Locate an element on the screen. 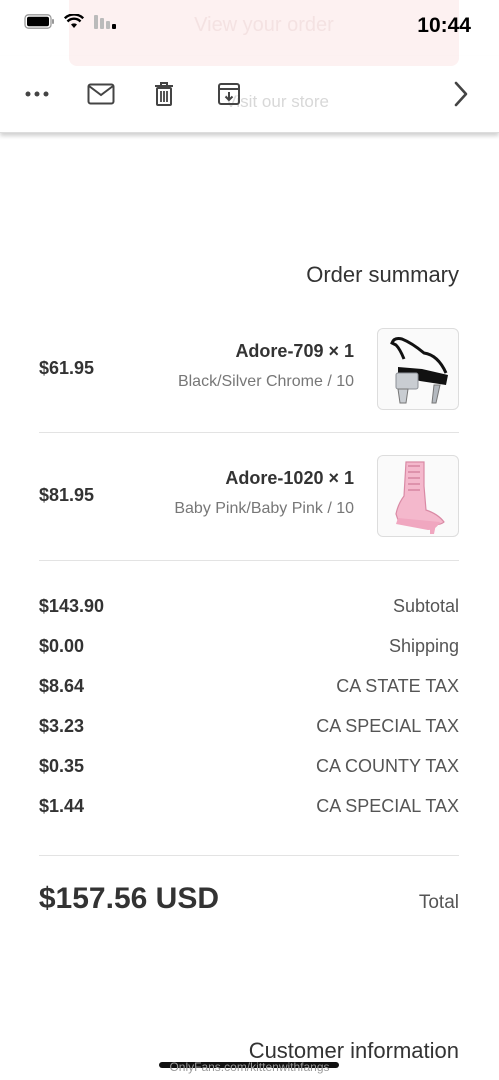 The image size is (499, 1080). status-icons is located at coordinates (70, 21).